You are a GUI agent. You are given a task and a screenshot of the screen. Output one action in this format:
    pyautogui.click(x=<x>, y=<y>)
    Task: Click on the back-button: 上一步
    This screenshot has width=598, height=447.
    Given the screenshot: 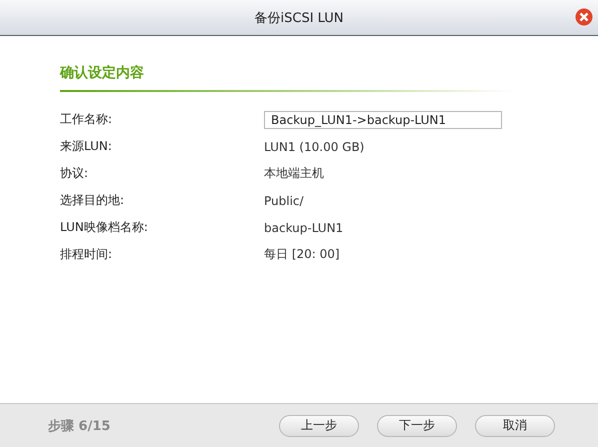 What is the action you would take?
    pyautogui.click(x=319, y=425)
    